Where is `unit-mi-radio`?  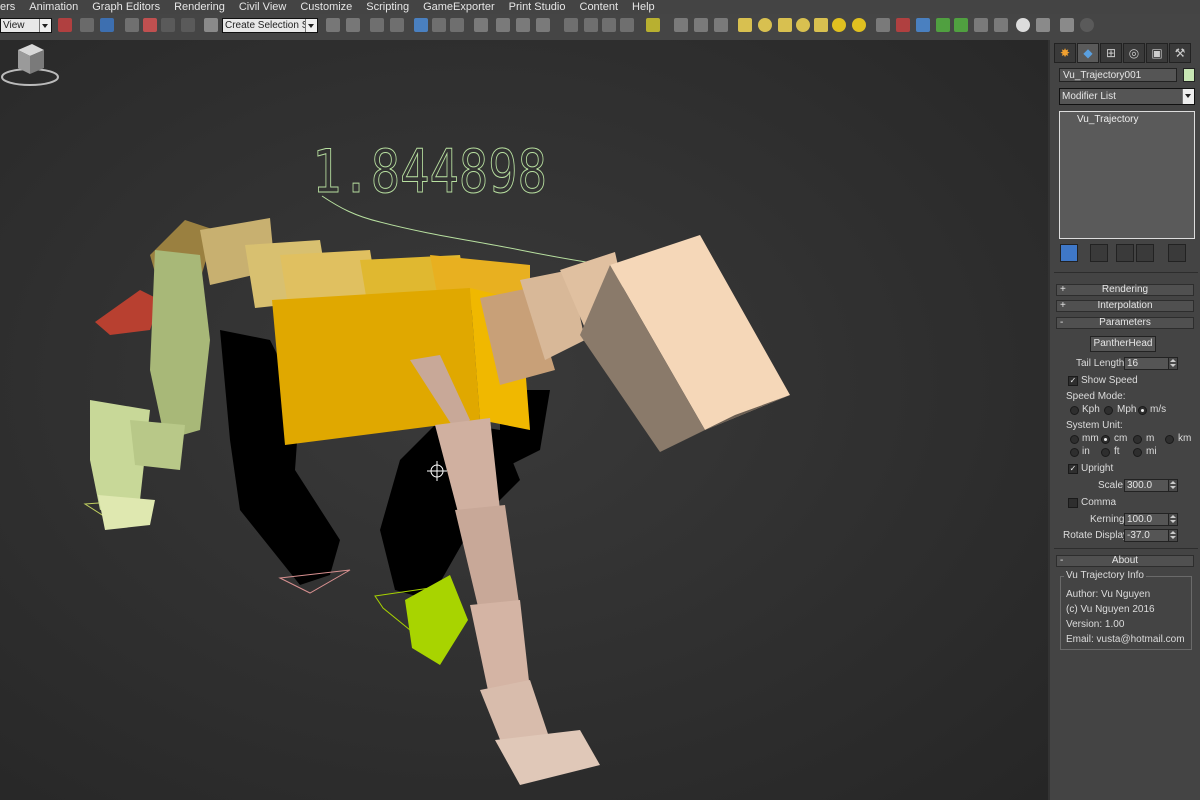 unit-mi-radio is located at coordinates (1137, 452).